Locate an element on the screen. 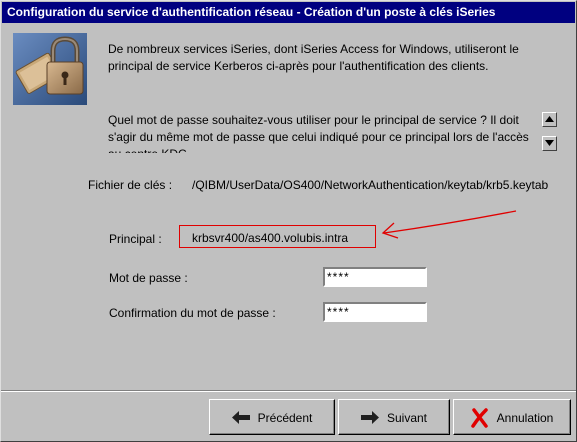 This screenshot has height=442, width=577. triangle-down-icon is located at coordinates (549, 143).